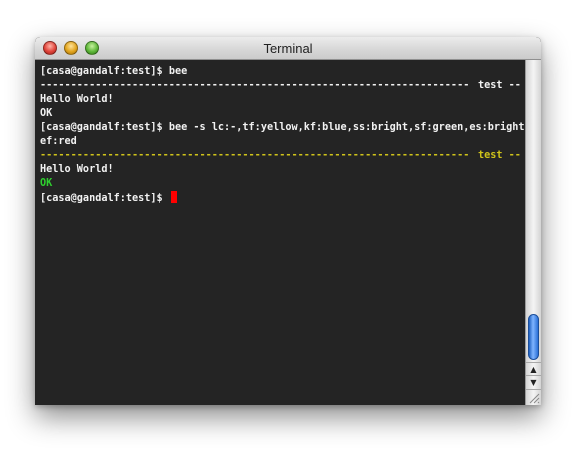 This screenshot has height=456, width=579. What do you see at coordinates (533, 337) in the screenshot?
I see `scrollbar-thumb` at bounding box center [533, 337].